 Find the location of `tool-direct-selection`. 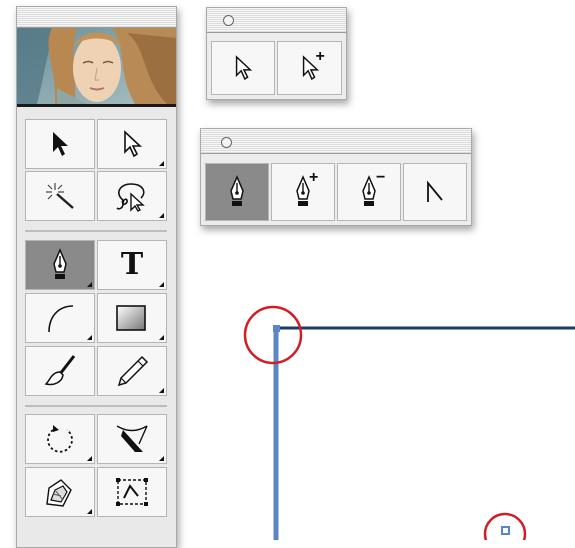

tool-direct-selection is located at coordinates (132, 144).